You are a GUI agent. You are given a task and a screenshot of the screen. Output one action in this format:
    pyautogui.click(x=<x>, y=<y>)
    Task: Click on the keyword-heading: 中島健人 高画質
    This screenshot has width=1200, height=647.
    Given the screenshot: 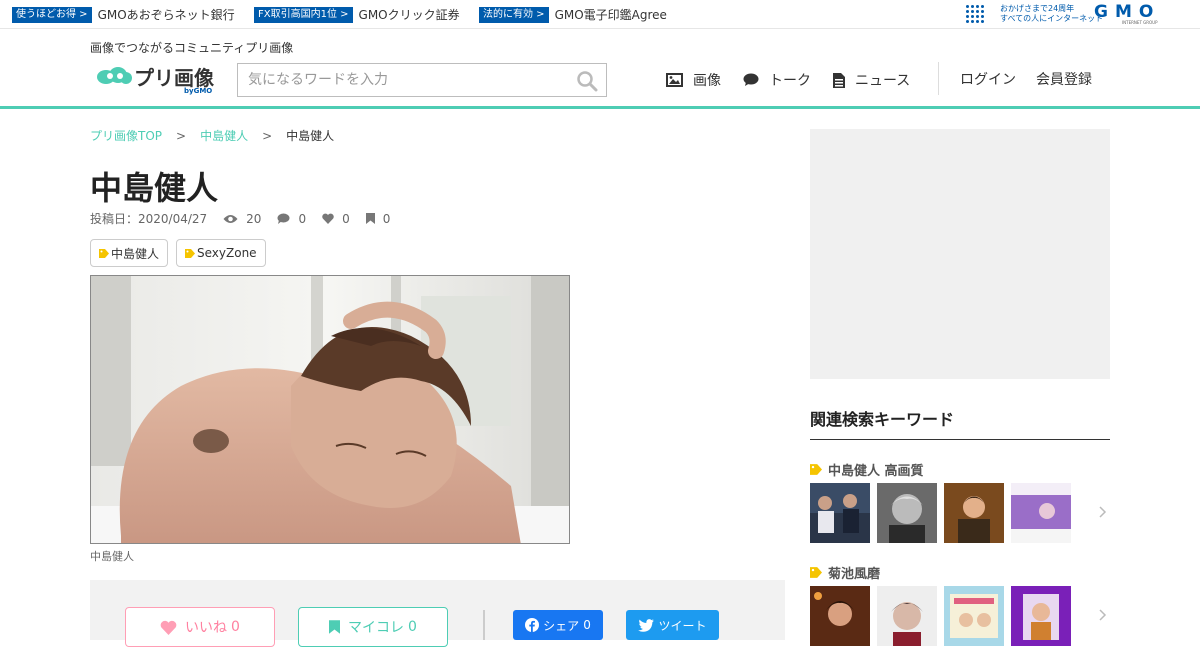 What is the action you would take?
    pyautogui.click(x=867, y=469)
    